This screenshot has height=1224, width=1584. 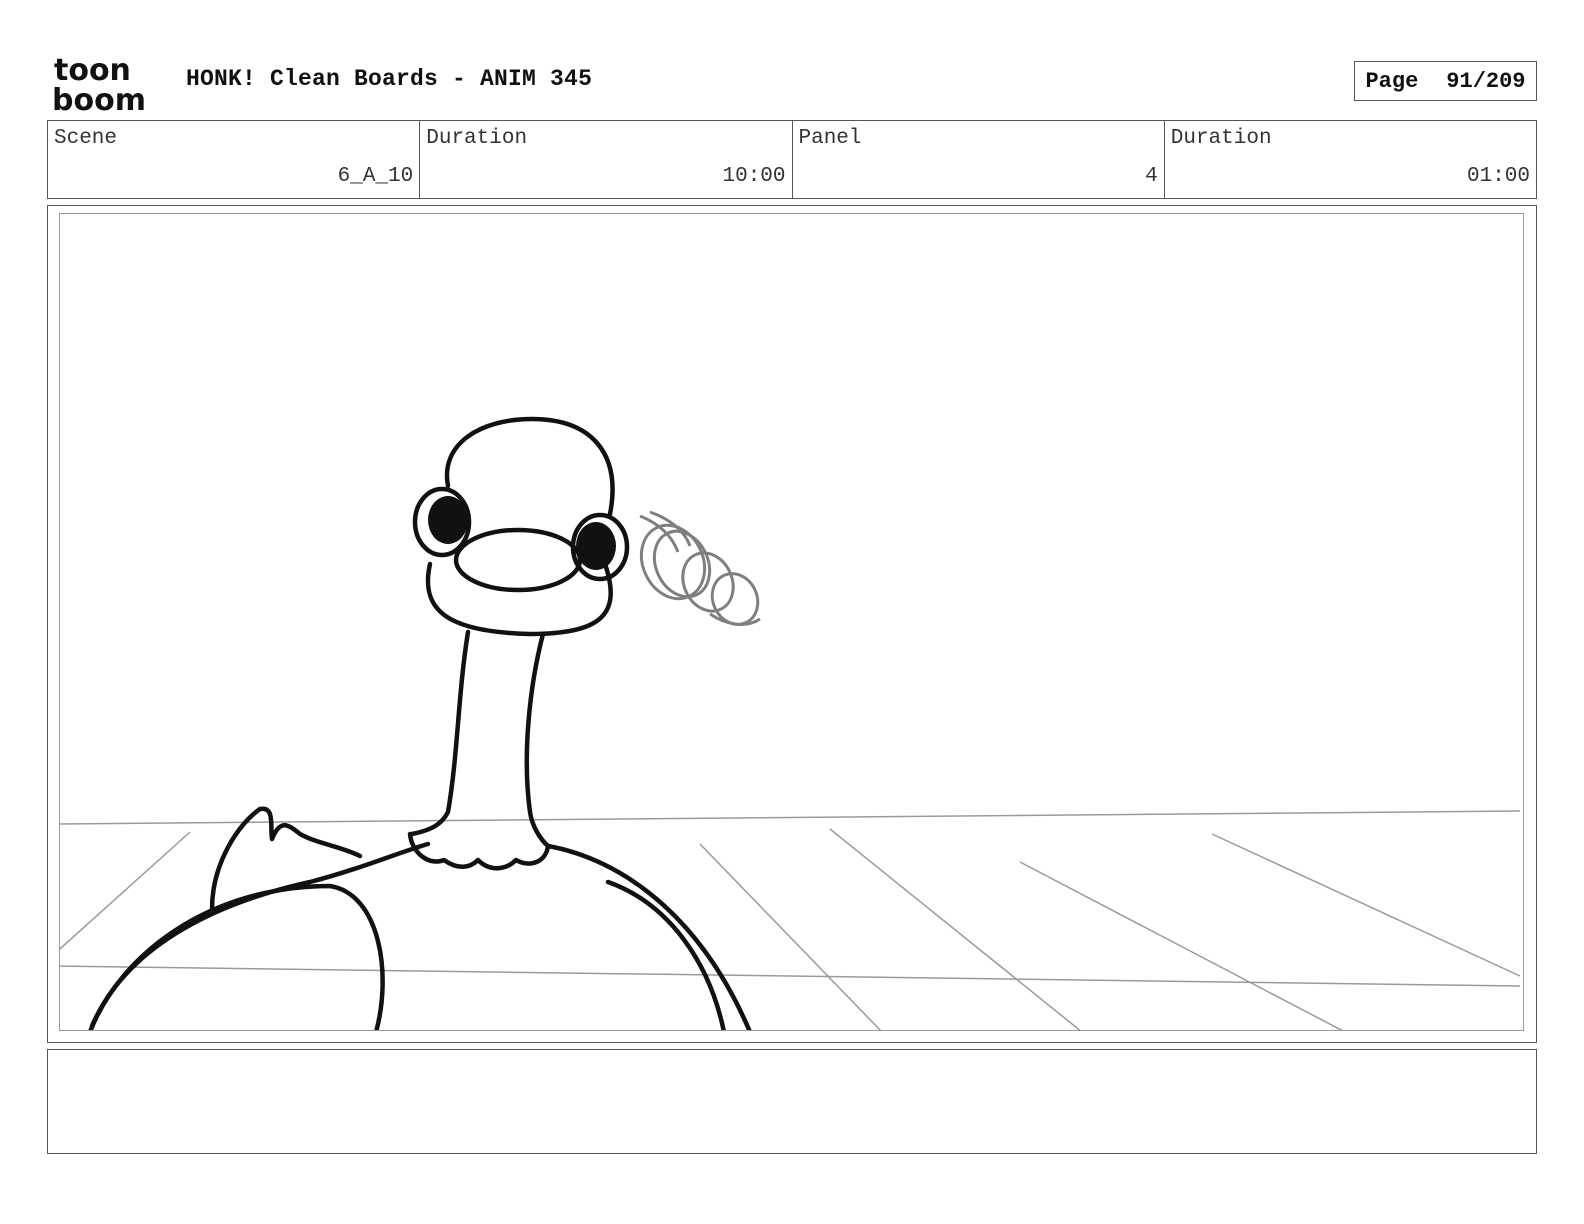 I want to click on scene-label: Scene, so click(x=86, y=138).